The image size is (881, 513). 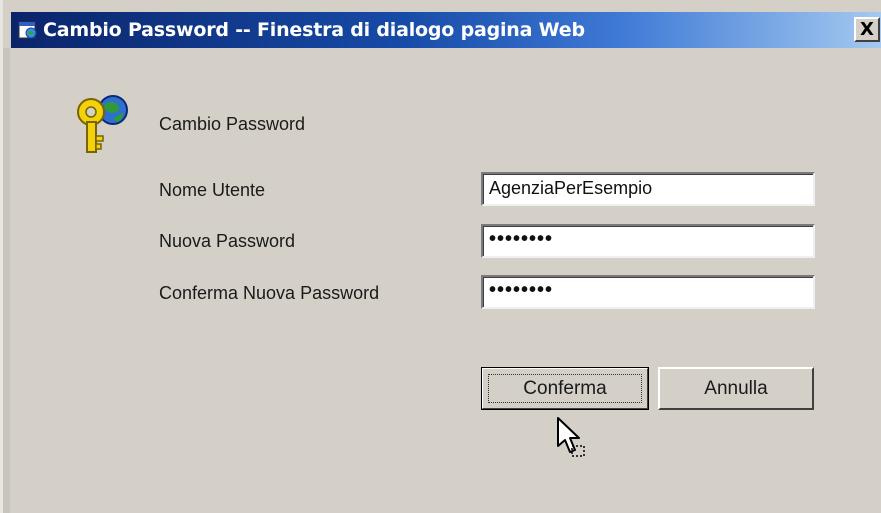 What do you see at coordinates (232, 124) in the screenshot?
I see `dialog-header: Cambio Password` at bounding box center [232, 124].